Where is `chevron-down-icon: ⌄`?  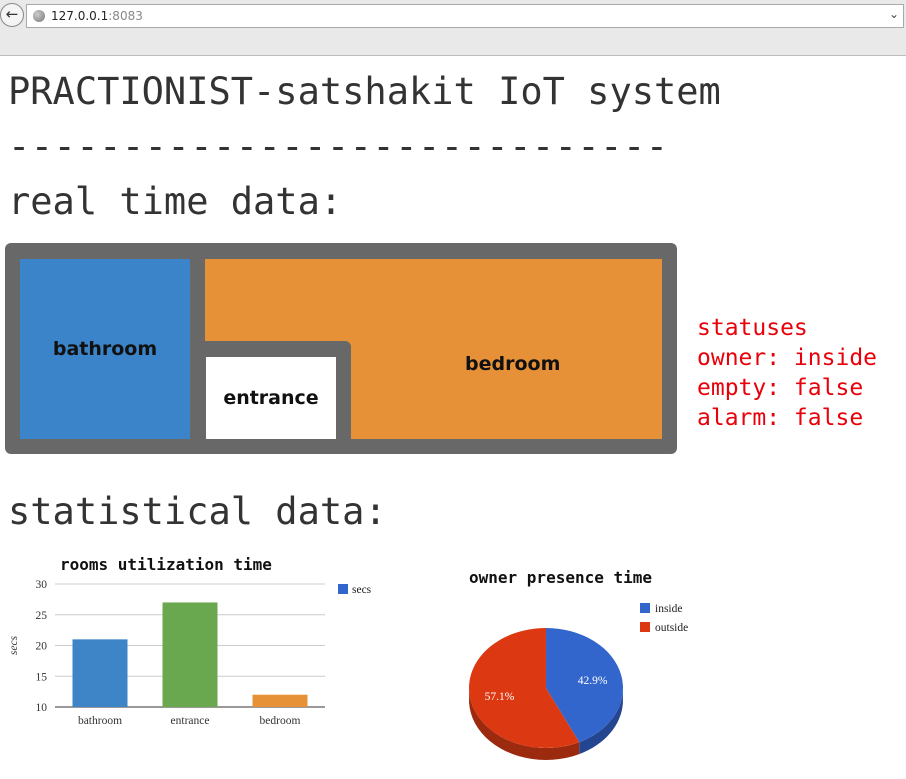
chevron-down-icon: ⌄ is located at coordinates (894, 14).